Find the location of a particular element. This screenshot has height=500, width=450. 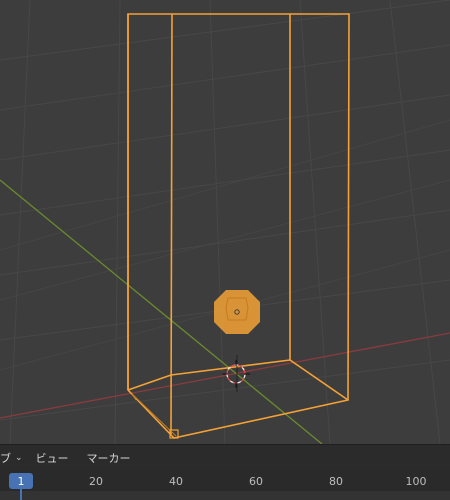

menu-view: ビュー is located at coordinates (52, 458).